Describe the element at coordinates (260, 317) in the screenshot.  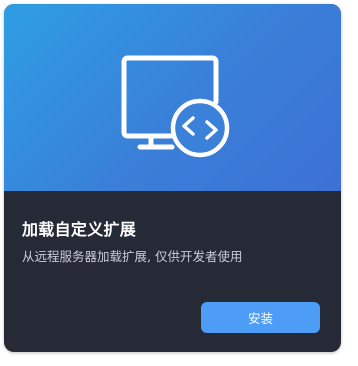
I see `install-button: 安装` at that location.